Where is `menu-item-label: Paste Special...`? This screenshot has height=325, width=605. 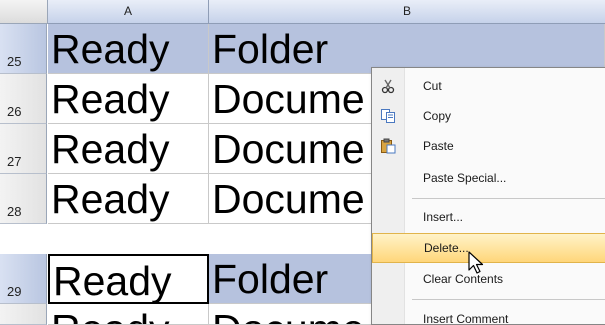 menu-item-label: Paste Special... is located at coordinates (465, 178).